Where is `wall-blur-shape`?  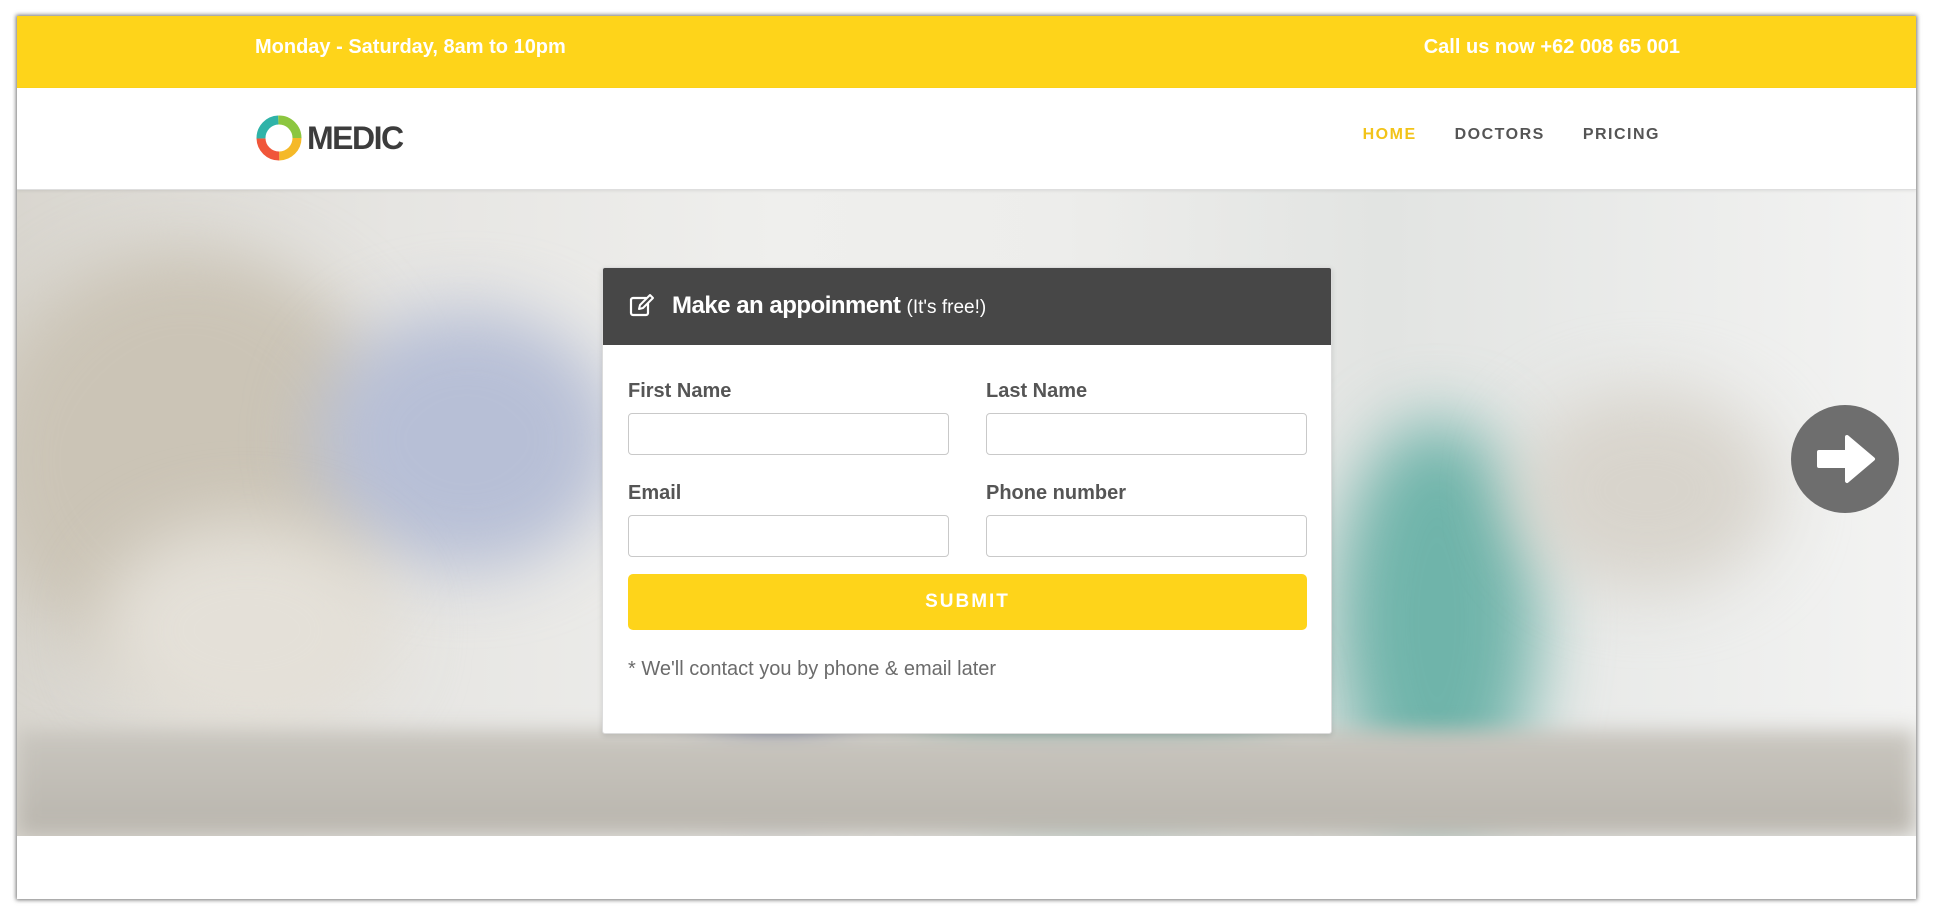 wall-blur-shape is located at coordinates (1647, 490).